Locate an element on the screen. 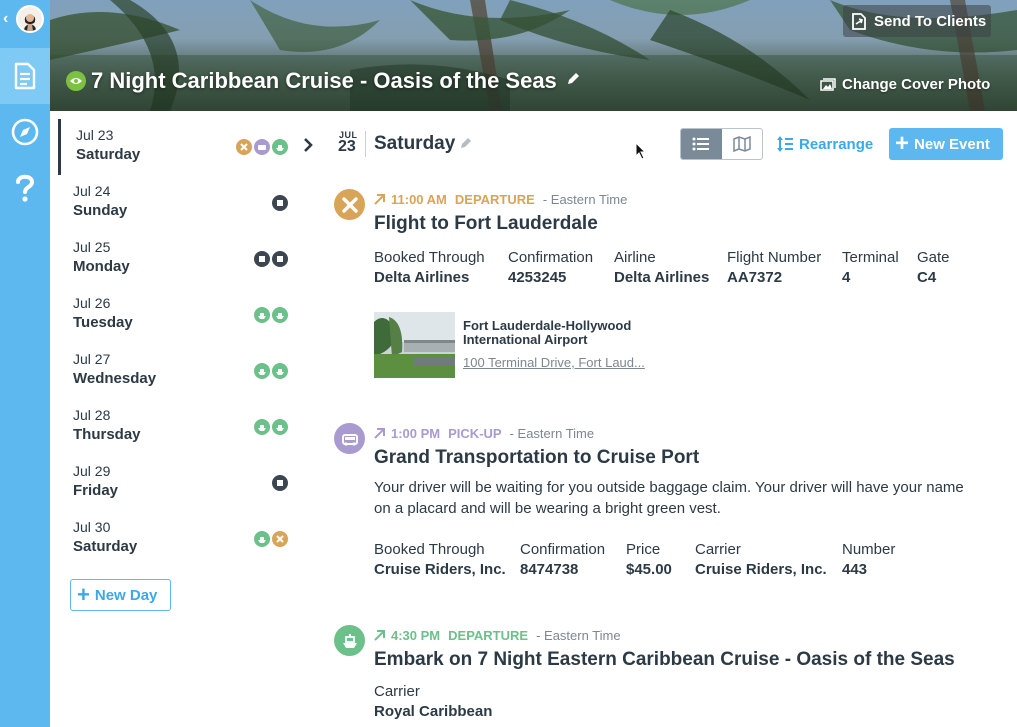  day-item-jul-25: Jul 25 Monday is located at coordinates (187, 259).